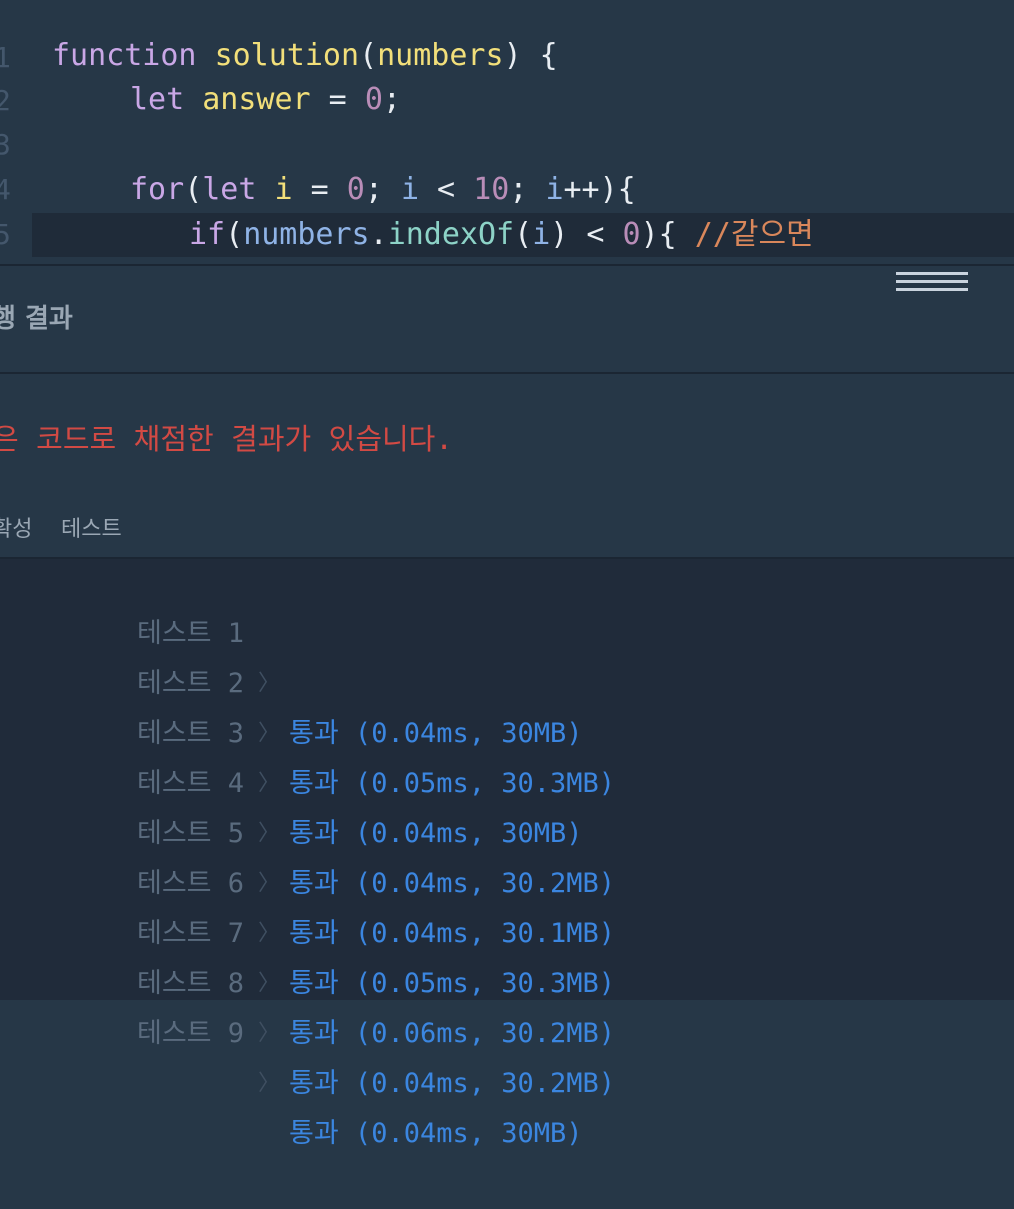  I want to click on code-comment: //같으면, so click(754, 234).